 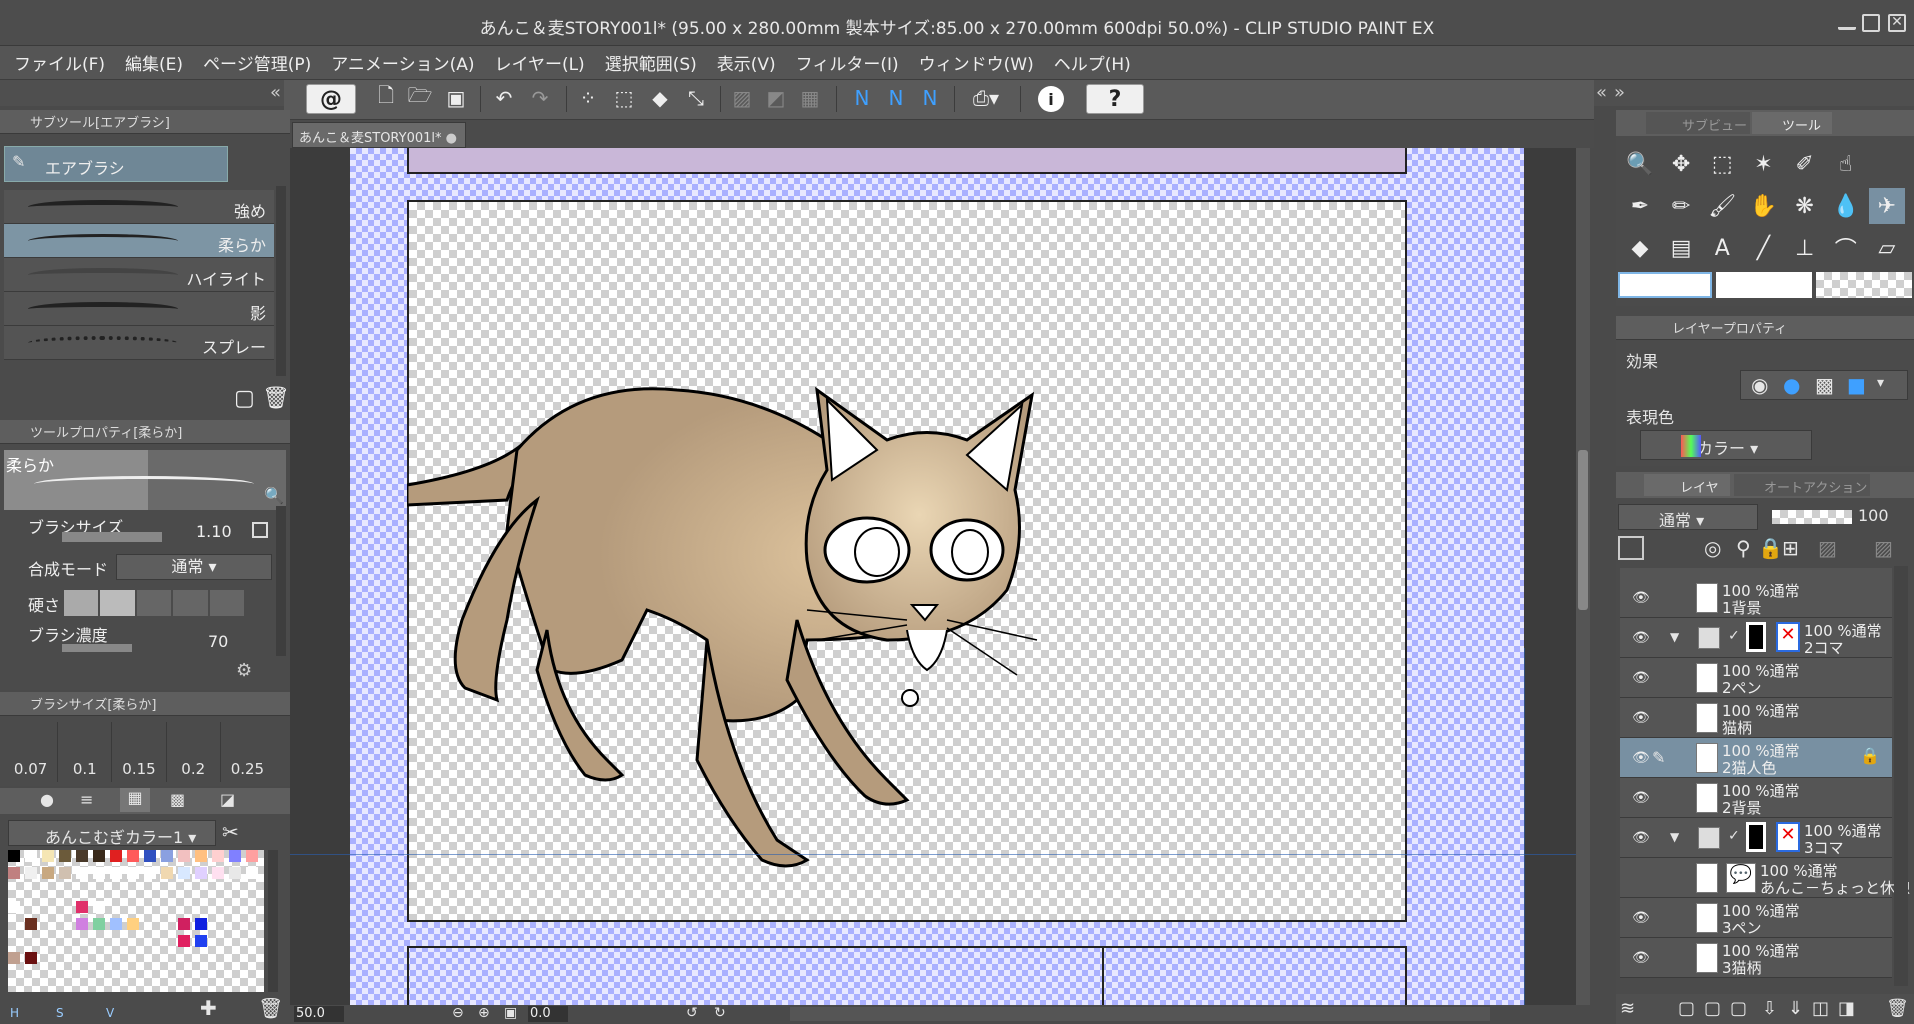 I want to click on fill-tool-icon: ◆, so click(x=1640, y=248).